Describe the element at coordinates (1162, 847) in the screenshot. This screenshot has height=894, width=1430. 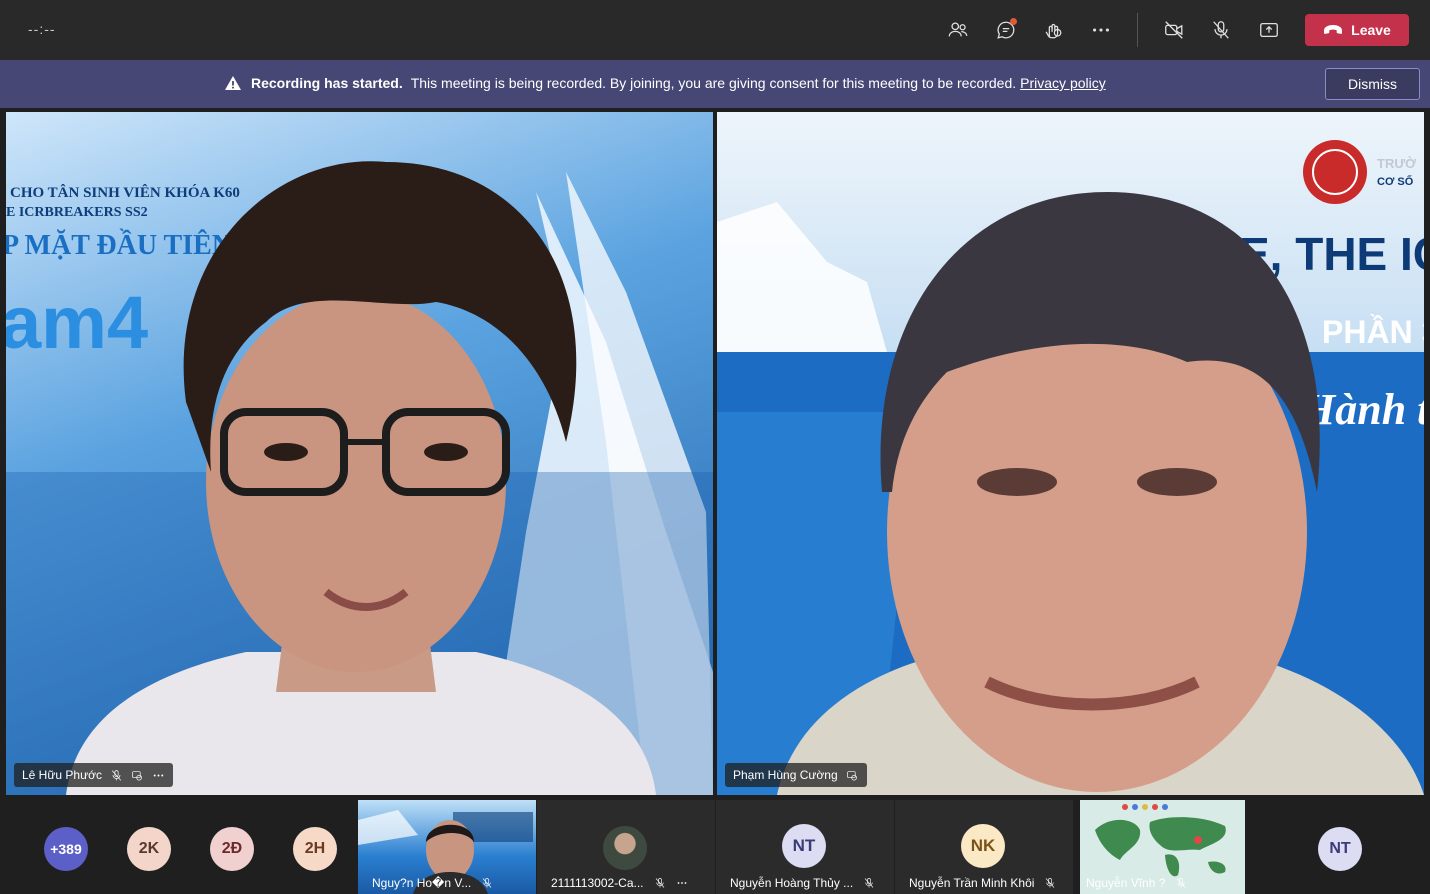
I see `participant-video-tile: Nguyễn Vĩnh ?` at that location.